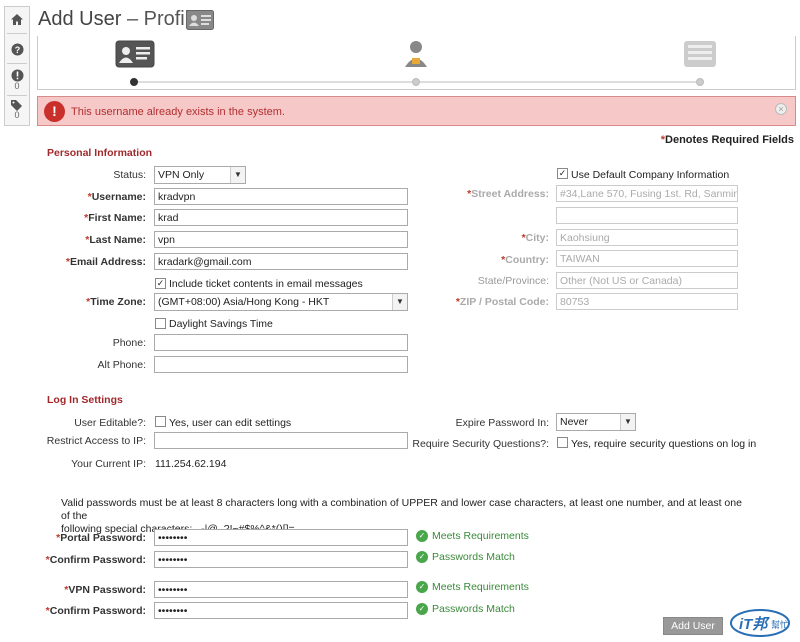 The width and height of the screenshot is (800, 642). Describe the element at coordinates (95, 560) in the screenshot. I see `portal-confirm-label: *Confirm Password:` at that location.